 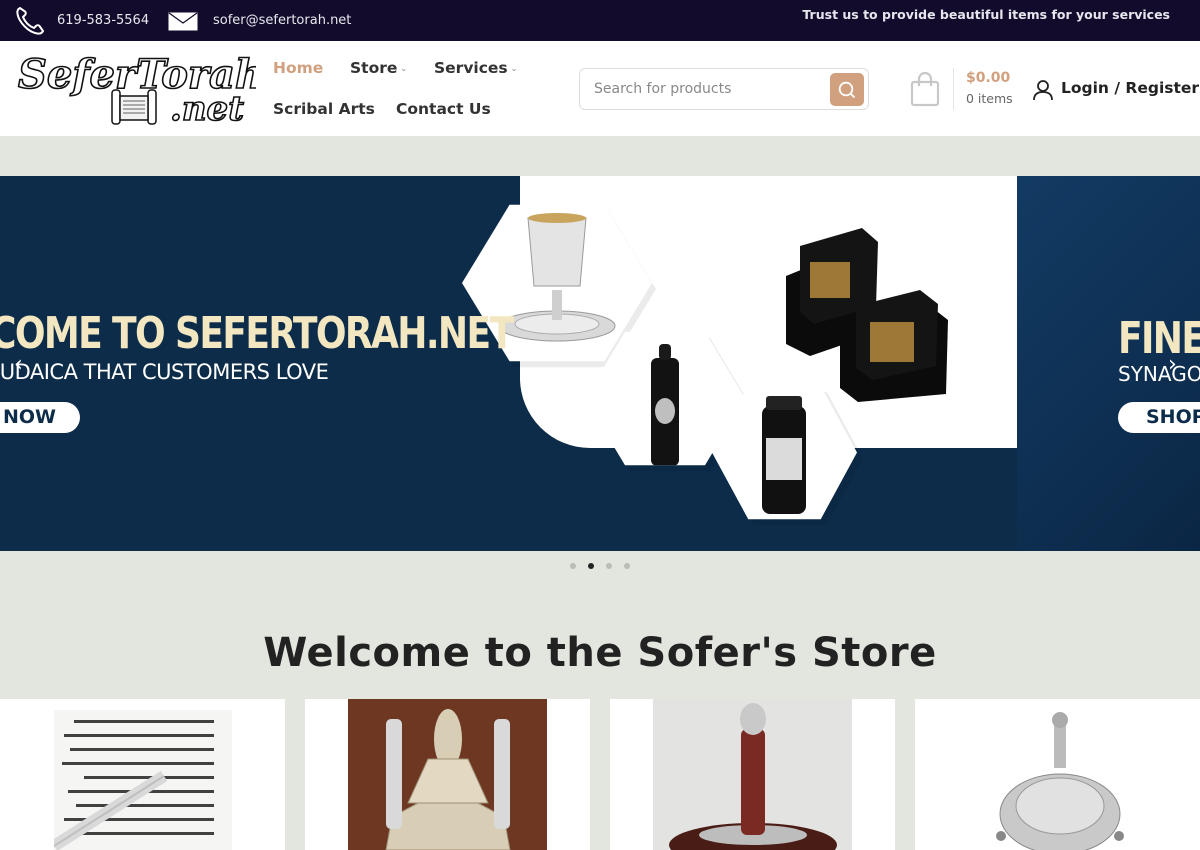 I want to click on nav-store-label: Store, so click(x=374, y=68).